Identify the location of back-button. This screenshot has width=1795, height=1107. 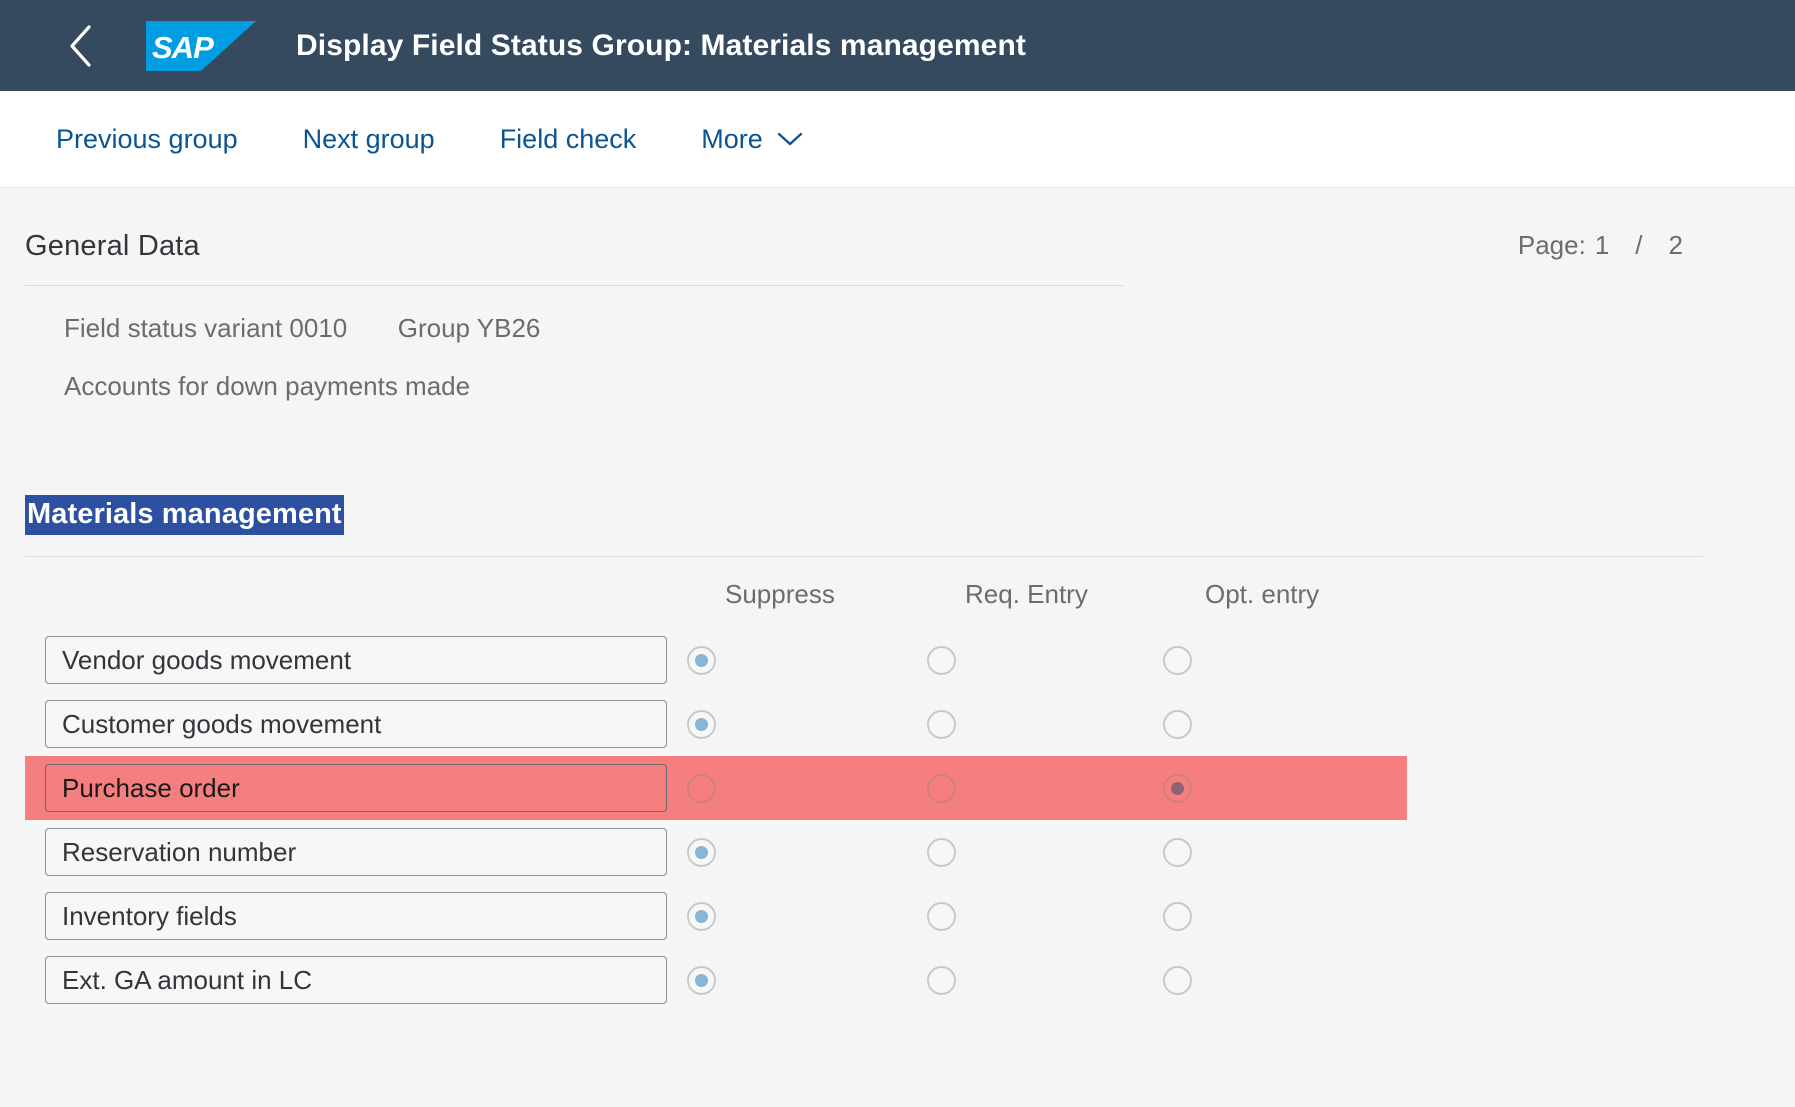
(81, 46).